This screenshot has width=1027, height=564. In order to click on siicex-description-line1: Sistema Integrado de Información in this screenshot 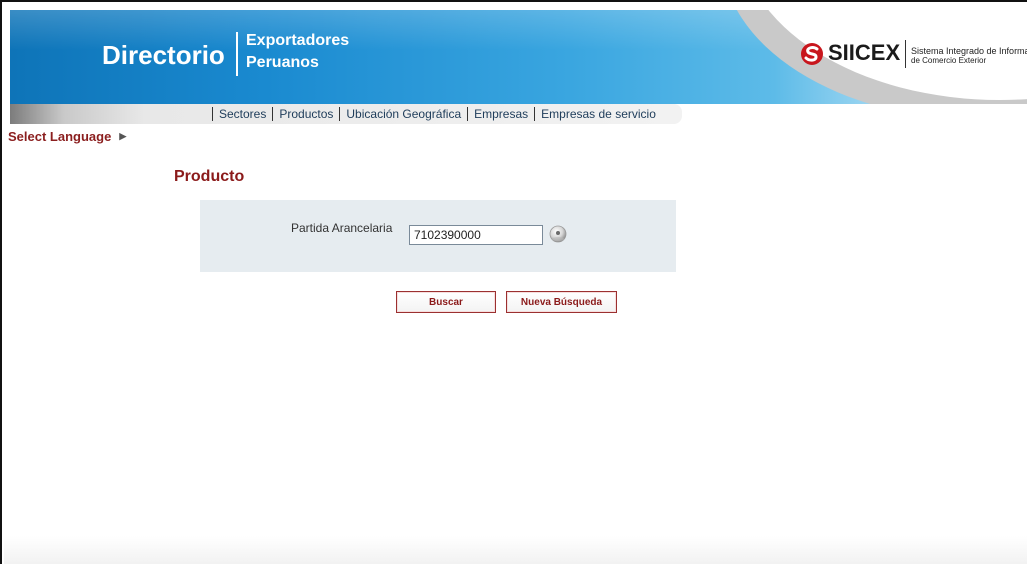, I will do `click(969, 51)`.